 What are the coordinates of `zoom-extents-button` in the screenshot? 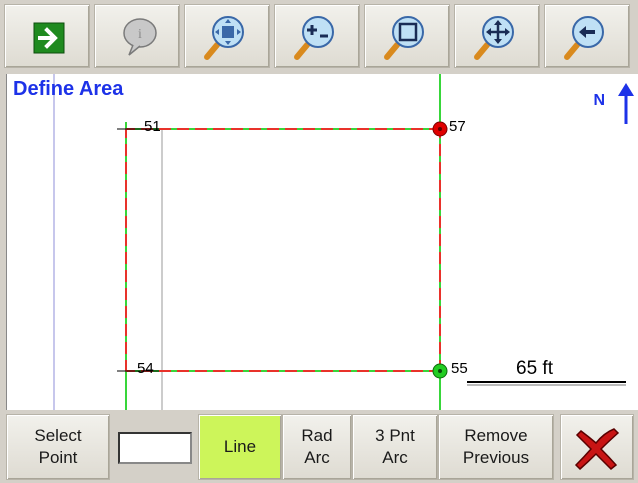 It's located at (227, 36).